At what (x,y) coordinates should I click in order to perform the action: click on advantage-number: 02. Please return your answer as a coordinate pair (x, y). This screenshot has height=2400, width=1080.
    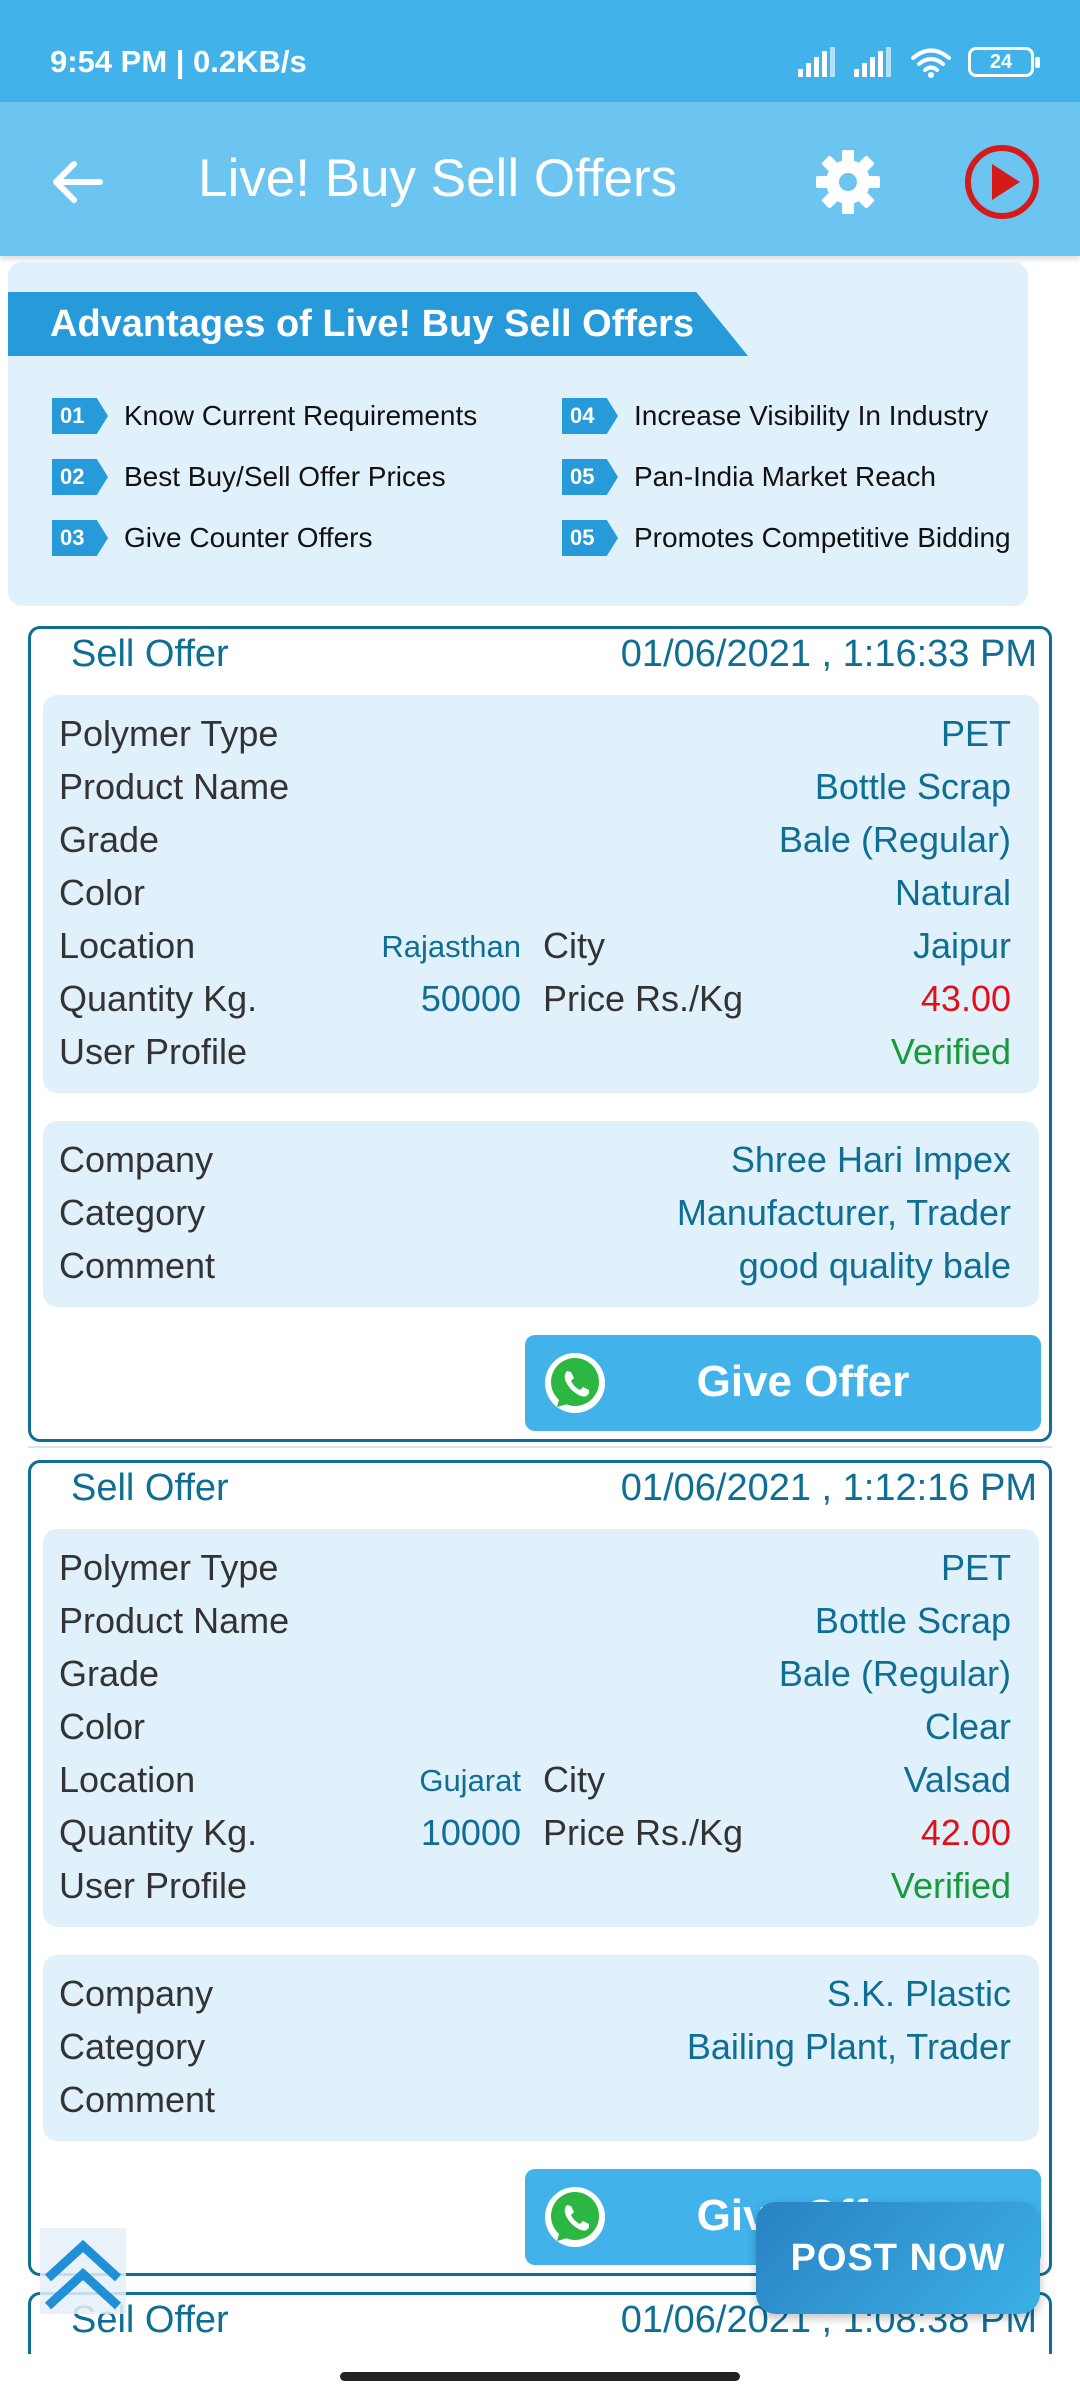
    Looking at the image, I should click on (80, 477).